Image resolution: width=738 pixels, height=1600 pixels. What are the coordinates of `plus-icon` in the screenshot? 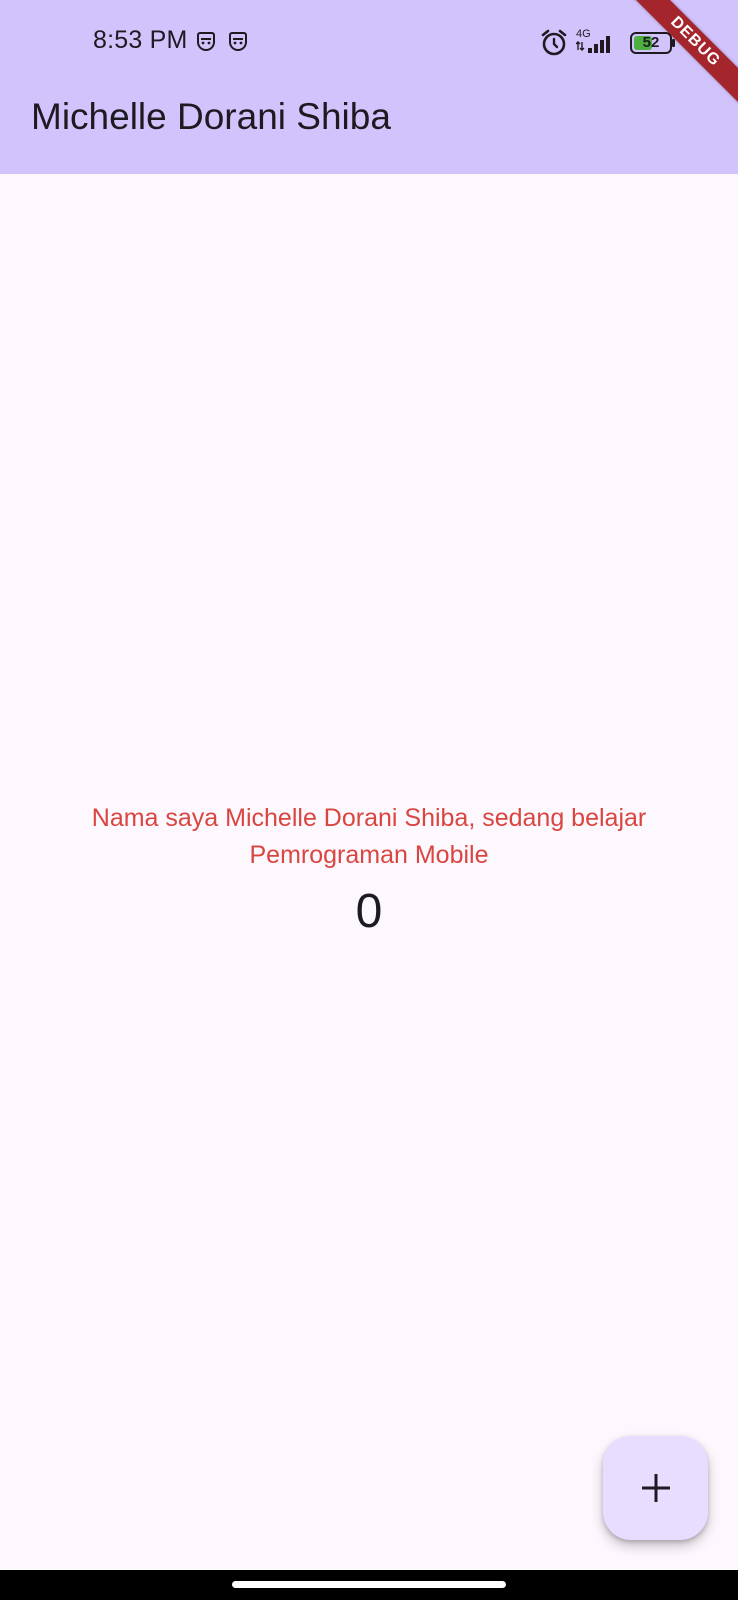 It's located at (655, 1488).